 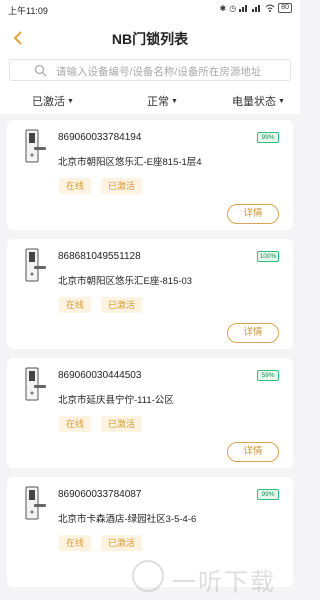 I want to click on wifi-icon, so click(x=270, y=8).